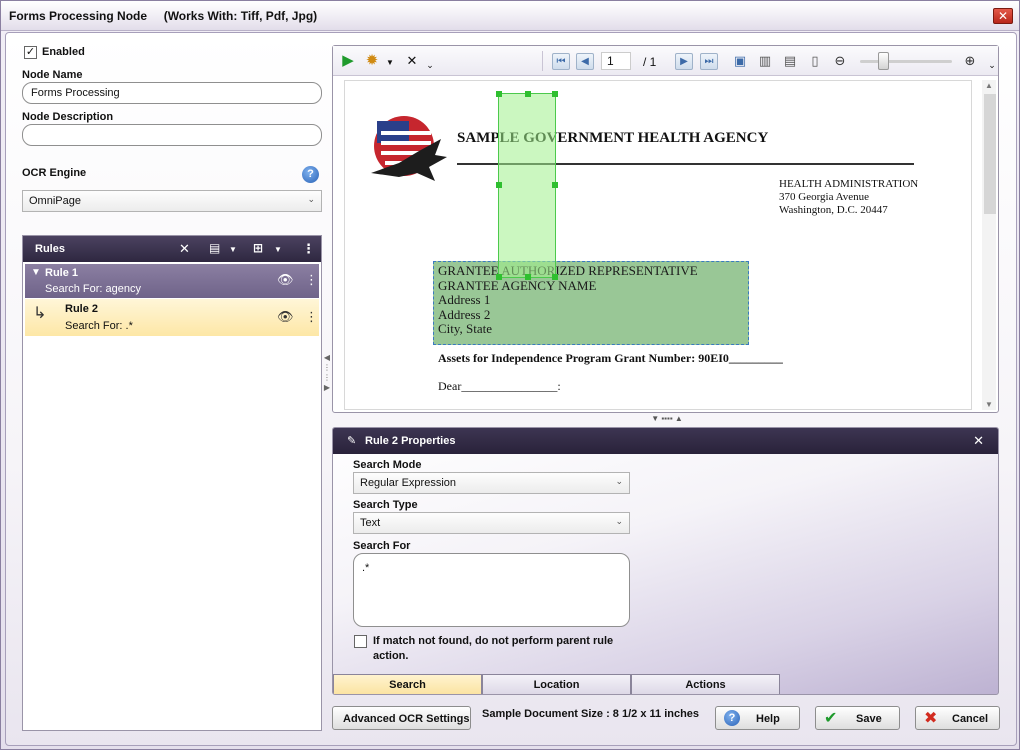 Image resolution: width=1020 pixels, height=750 pixels. What do you see at coordinates (990, 154) in the screenshot?
I see `scroll-thumb` at bounding box center [990, 154].